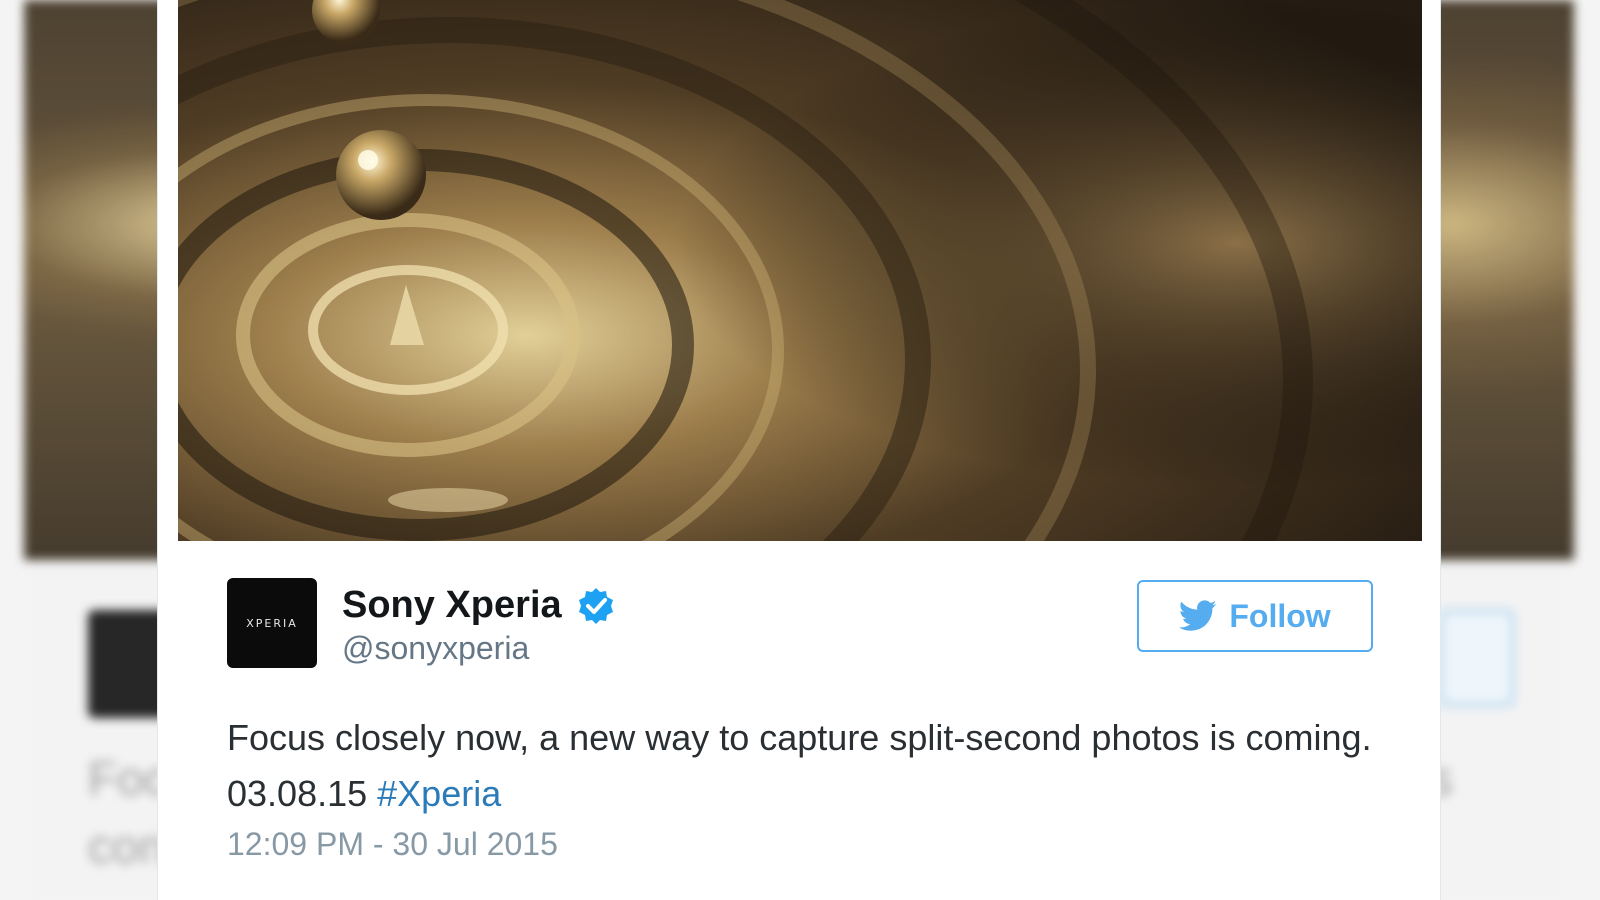 The height and width of the screenshot is (900, 1600). I want to click on hashtag-link: #Xperia, so click(439, 793).